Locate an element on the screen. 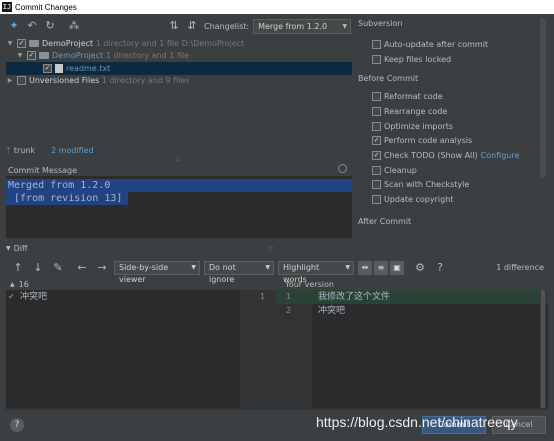  edit-icon: ✎ is located at coordinates (58, 268).